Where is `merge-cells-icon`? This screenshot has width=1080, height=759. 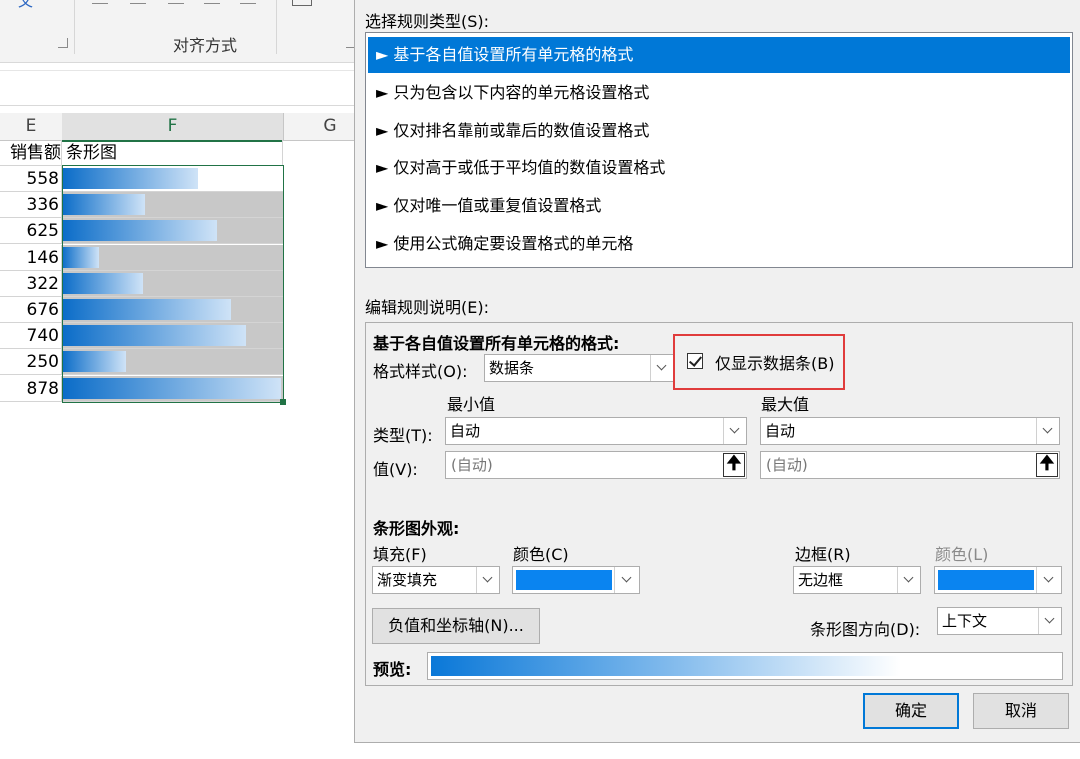
merge-cells-icon is located at coordinates (302, 3).